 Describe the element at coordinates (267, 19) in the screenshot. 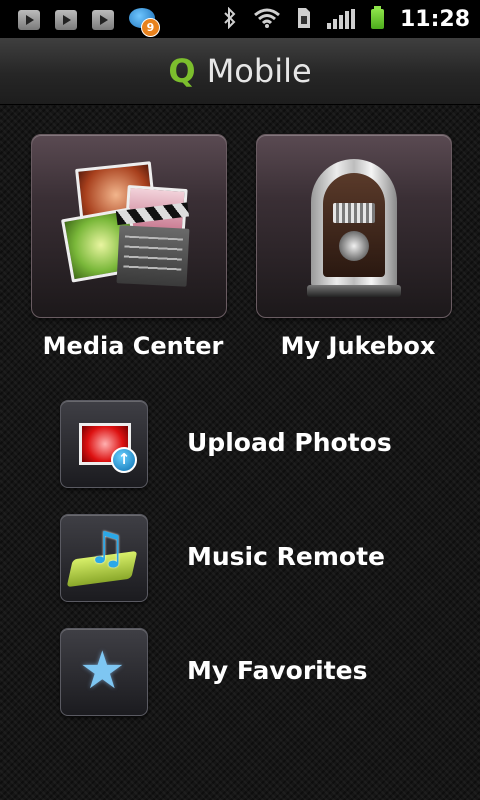

I see `wifi-icon` at that location.